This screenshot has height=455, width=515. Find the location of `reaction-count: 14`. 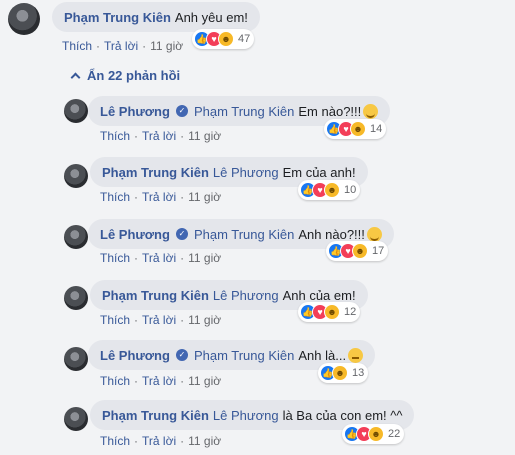

reaction-count: 14 is located at coordinates (376, 129).